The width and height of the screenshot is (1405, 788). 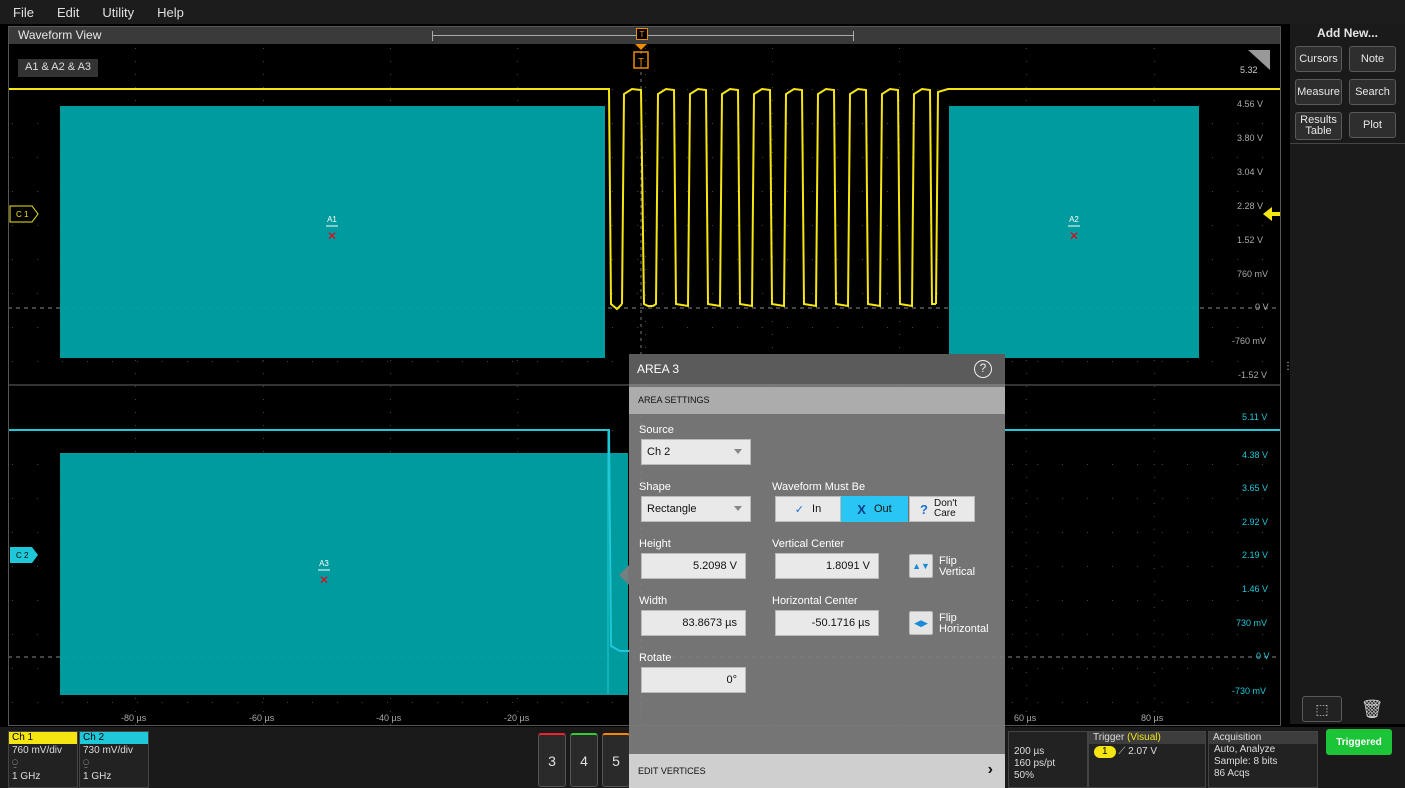 I want to click on vertical-center-input: 1.8091 V, so click(x=827, y=566).